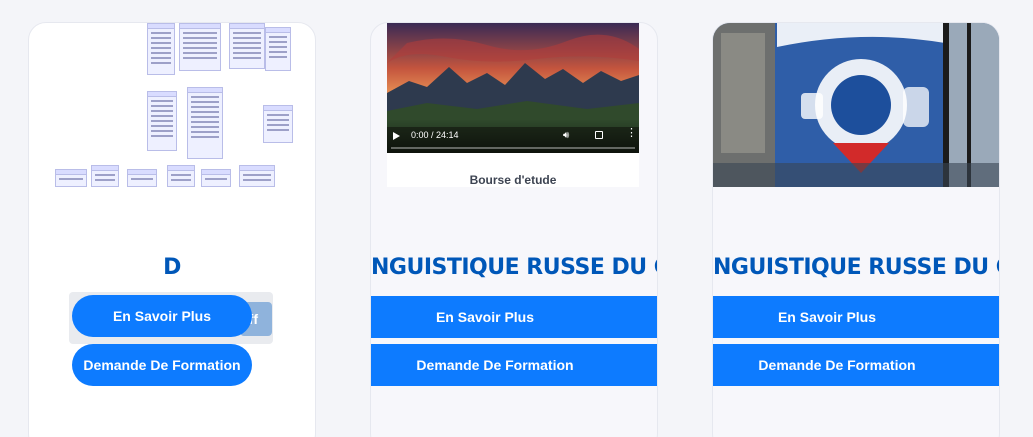 This screenshot has height=437, width=1033. Describe the element at coordinates (513, 136) in the screenshot. I see `video-controls: 0:00 / 24:14 🔊︎ ⋮` at that location.